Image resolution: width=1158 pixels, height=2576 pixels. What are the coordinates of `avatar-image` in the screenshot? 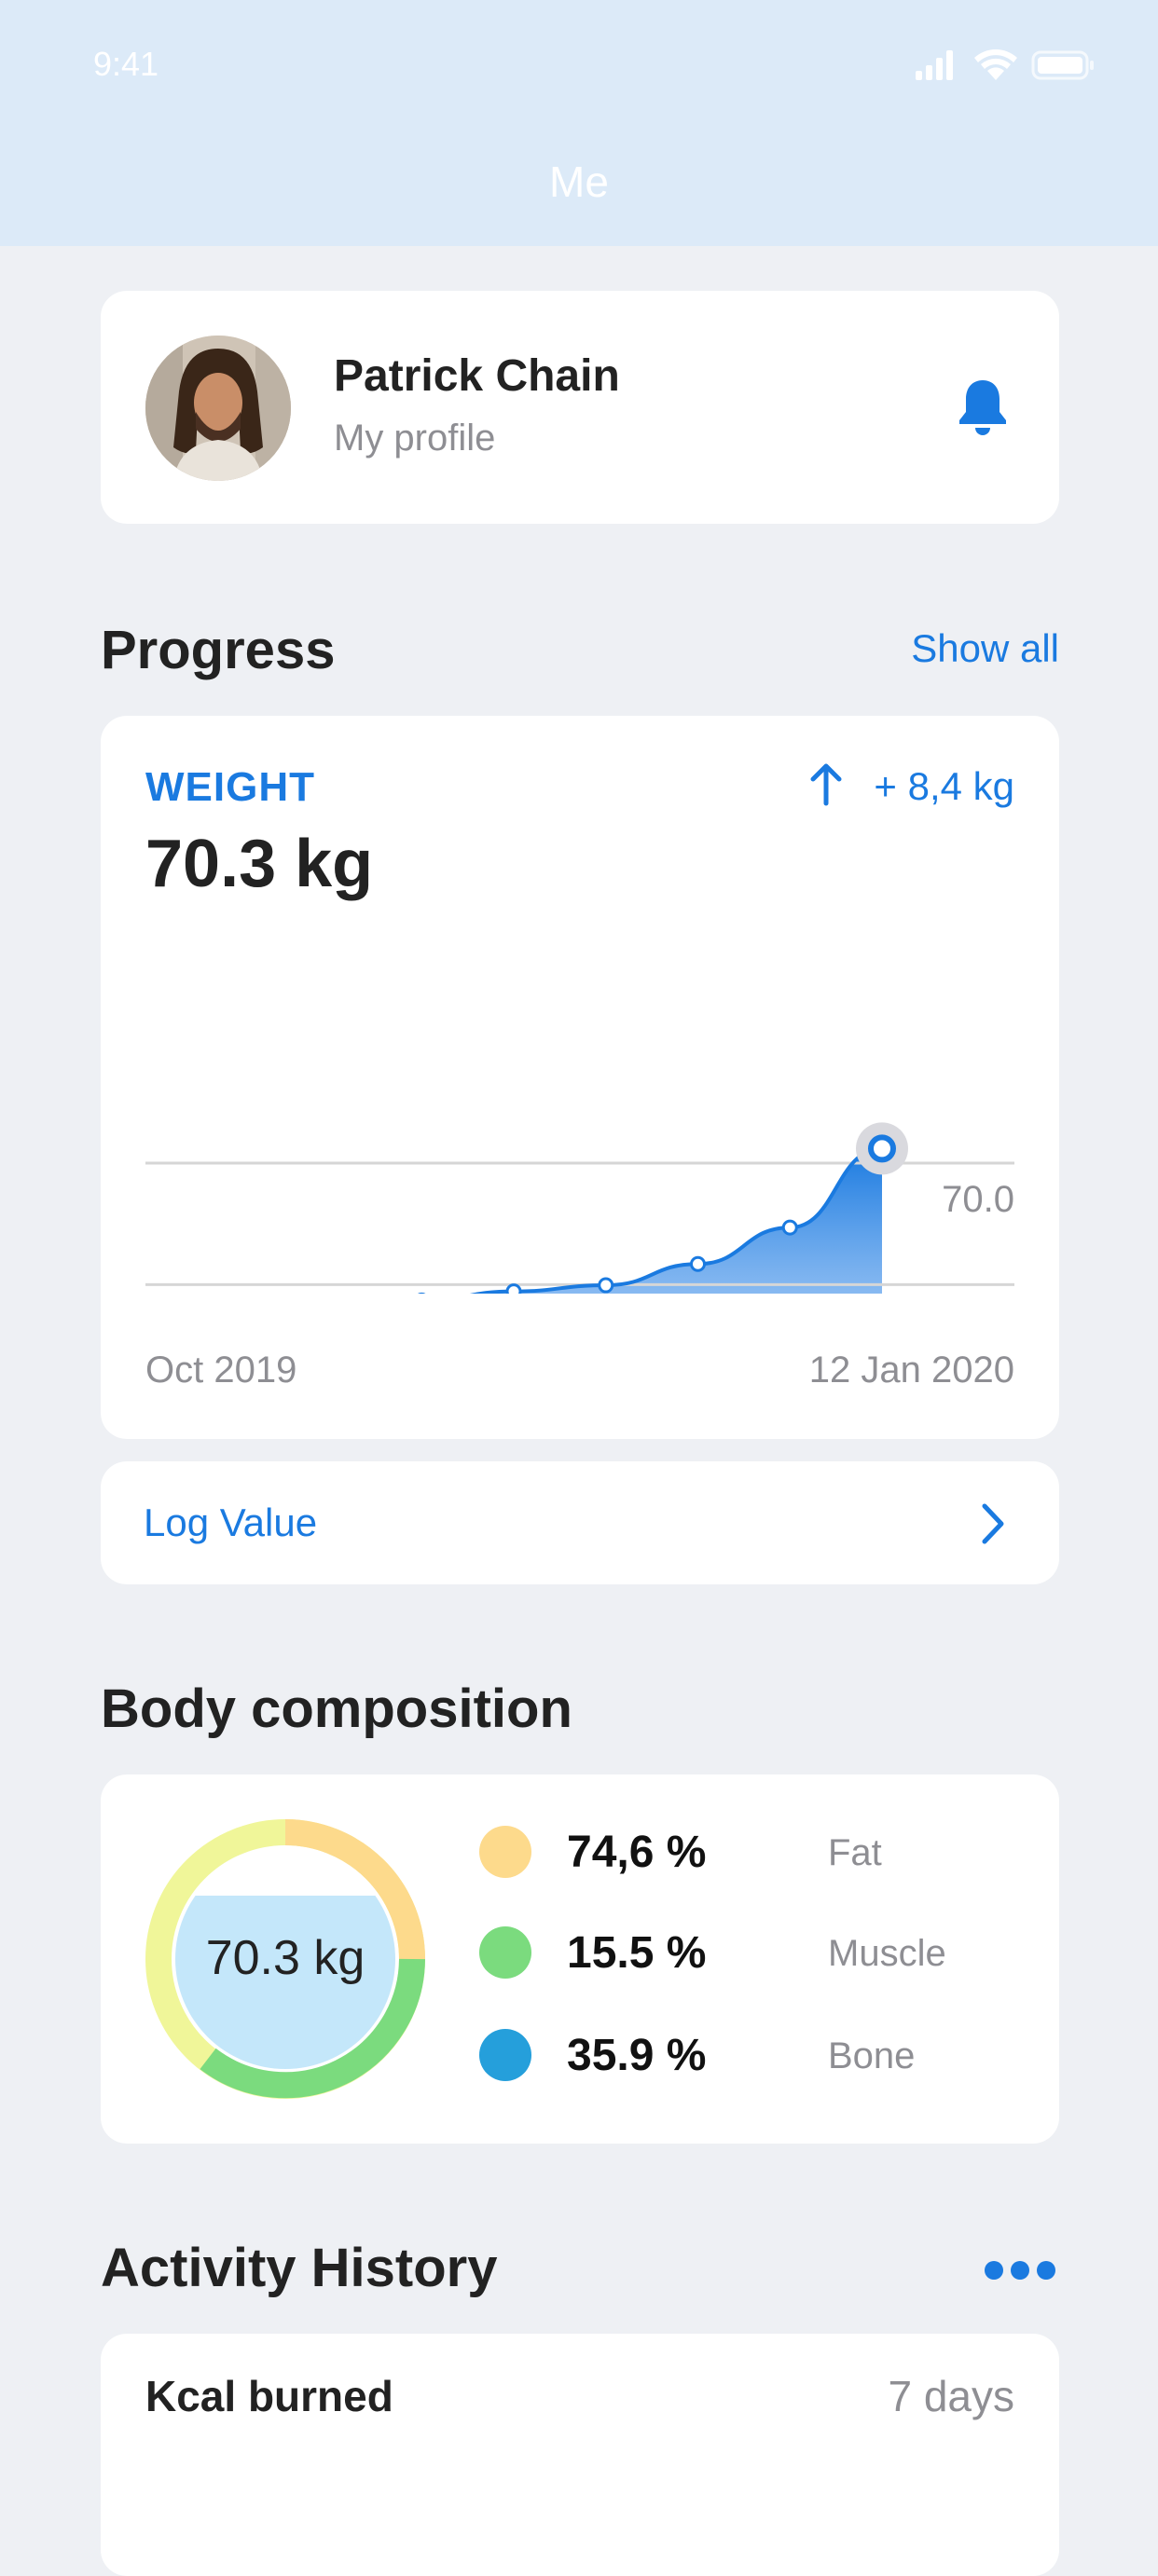 It's located at (218, 408).